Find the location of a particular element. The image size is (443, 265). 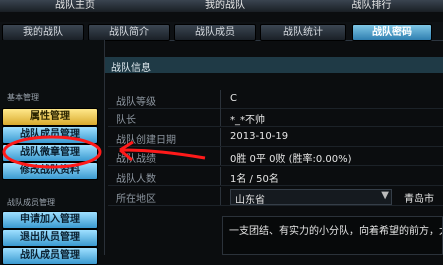

value-created-date: 2013-10-19 is located at coordinates (259, 136).